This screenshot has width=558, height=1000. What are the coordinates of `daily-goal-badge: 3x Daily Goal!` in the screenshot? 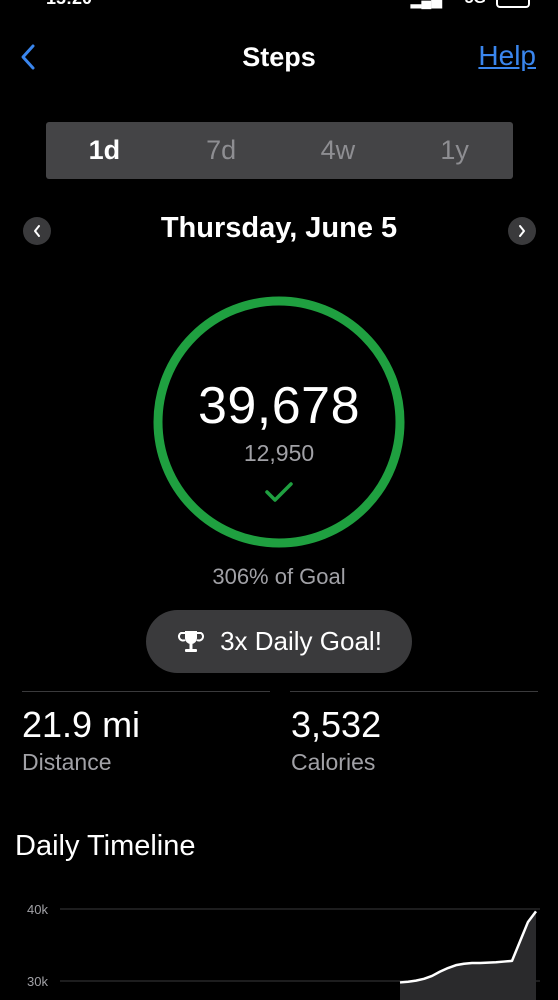 It's located at (279, 641).